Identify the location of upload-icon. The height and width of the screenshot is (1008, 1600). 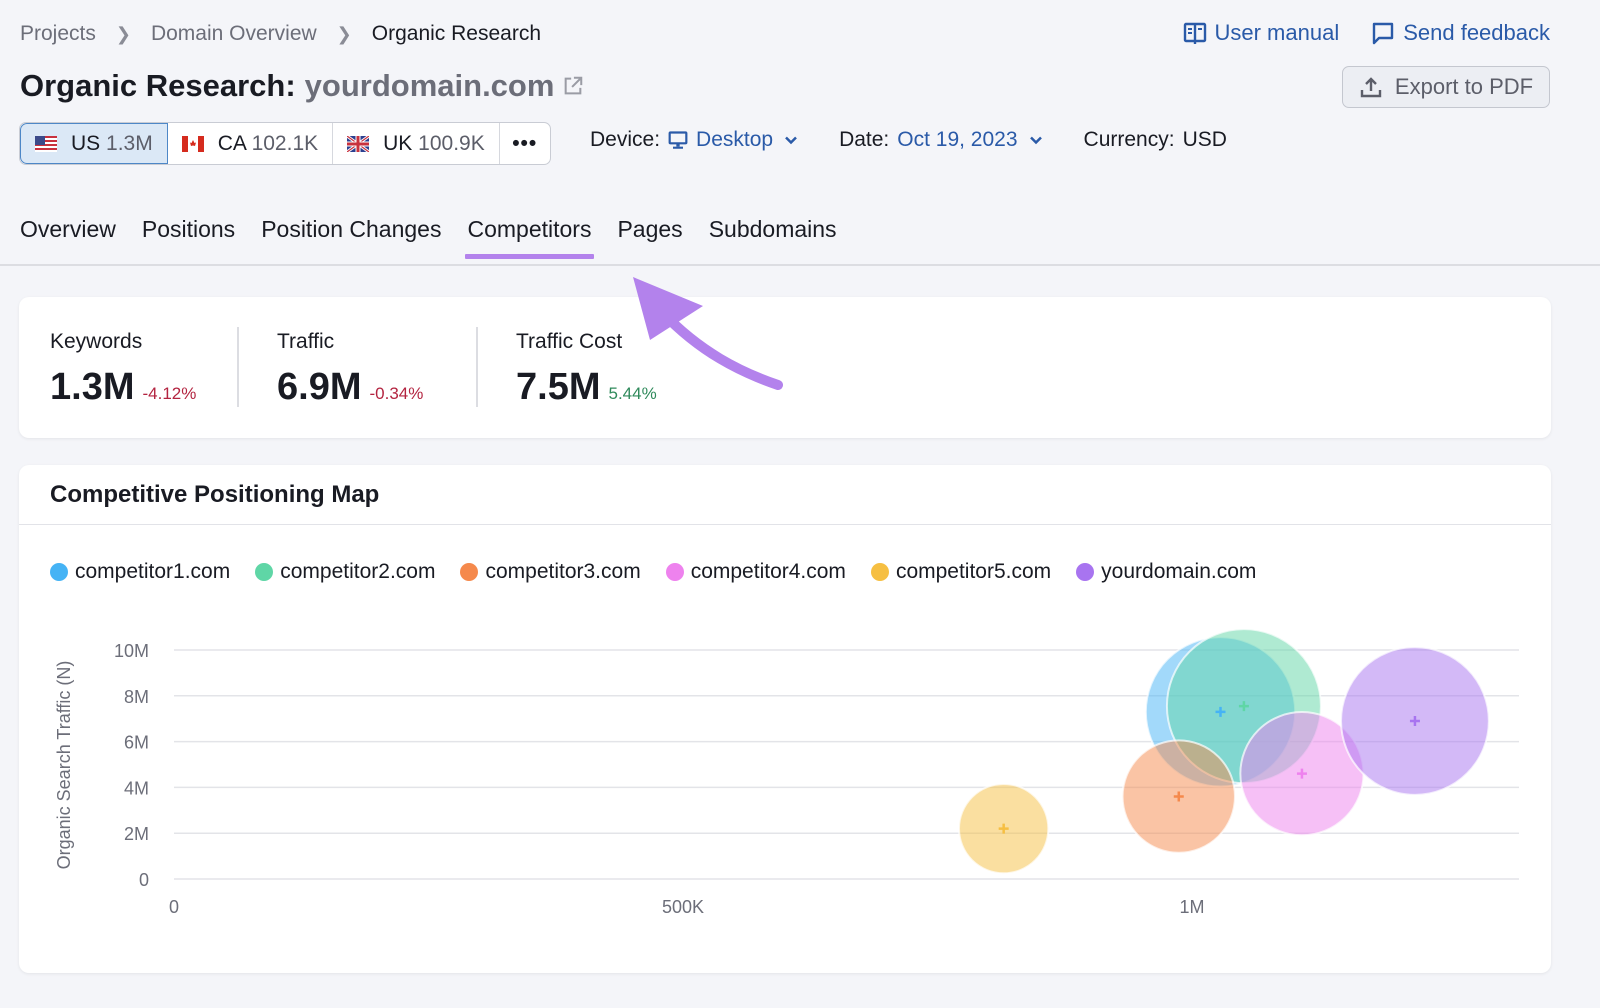
(1371, 87).